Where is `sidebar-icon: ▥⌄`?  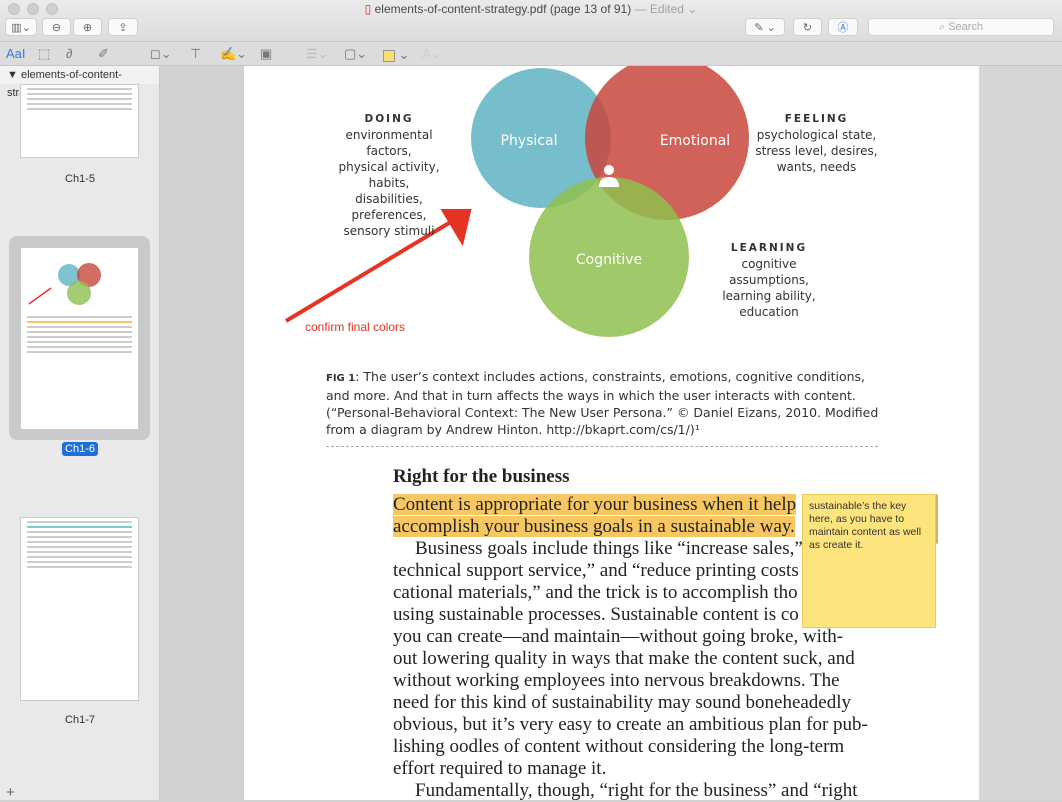
sidebar-icon: ▥⌄ is located at coordinates (21, 27).